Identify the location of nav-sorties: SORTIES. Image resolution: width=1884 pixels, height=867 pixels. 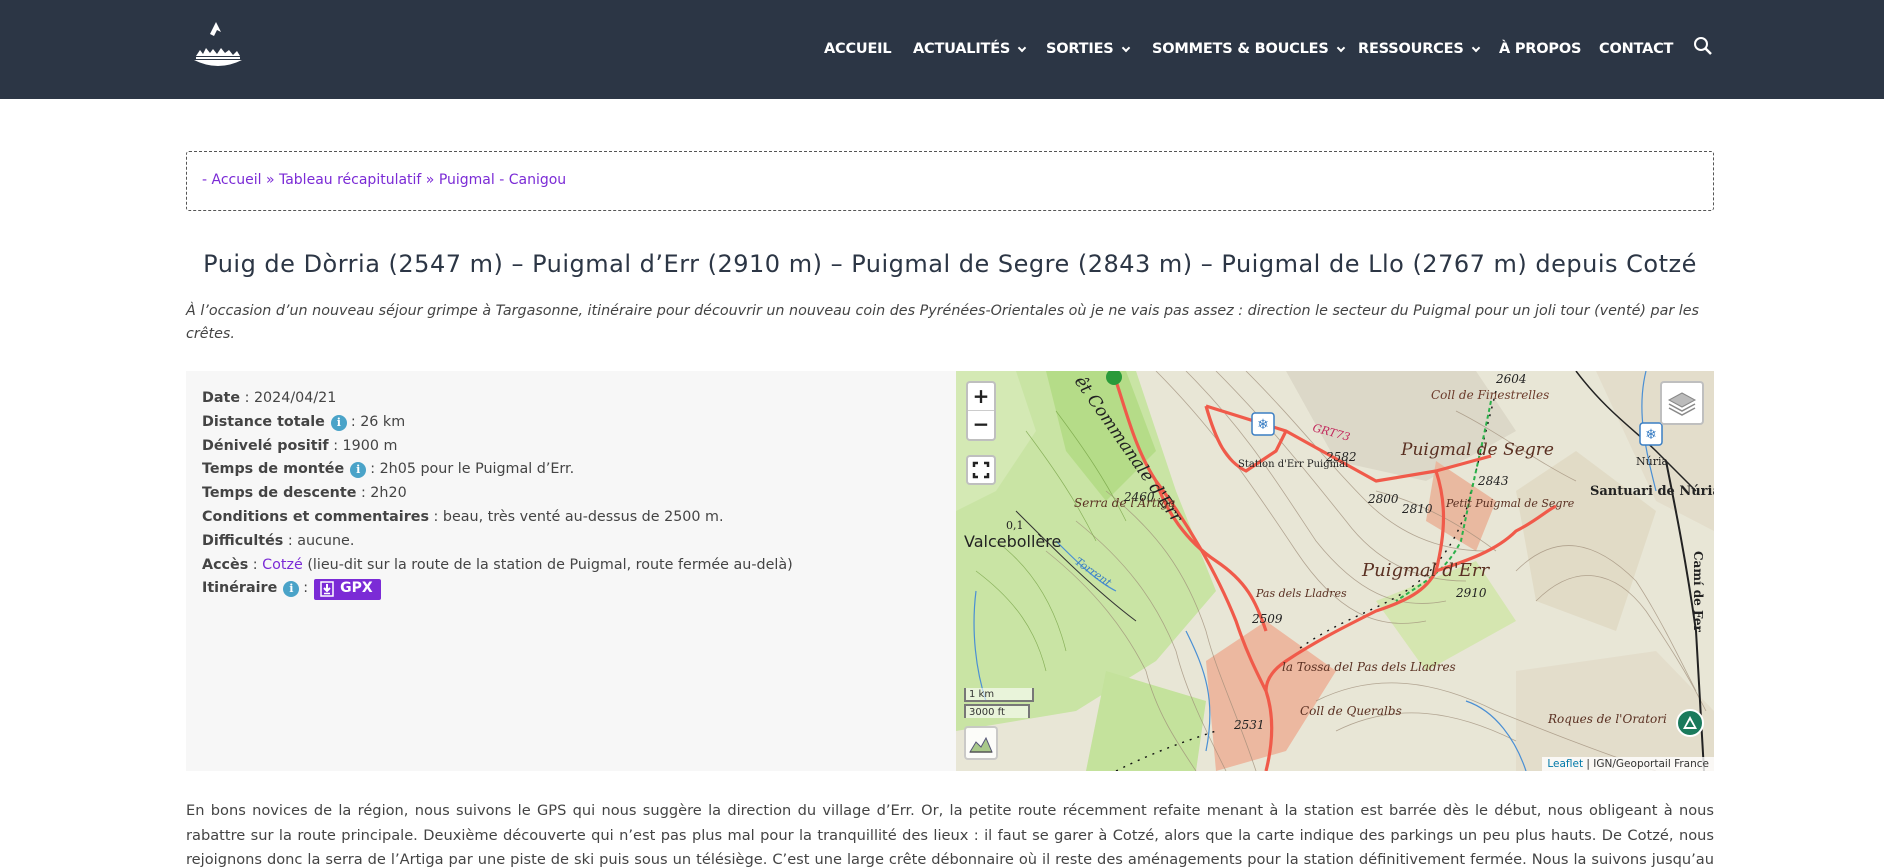
(1088, 49).